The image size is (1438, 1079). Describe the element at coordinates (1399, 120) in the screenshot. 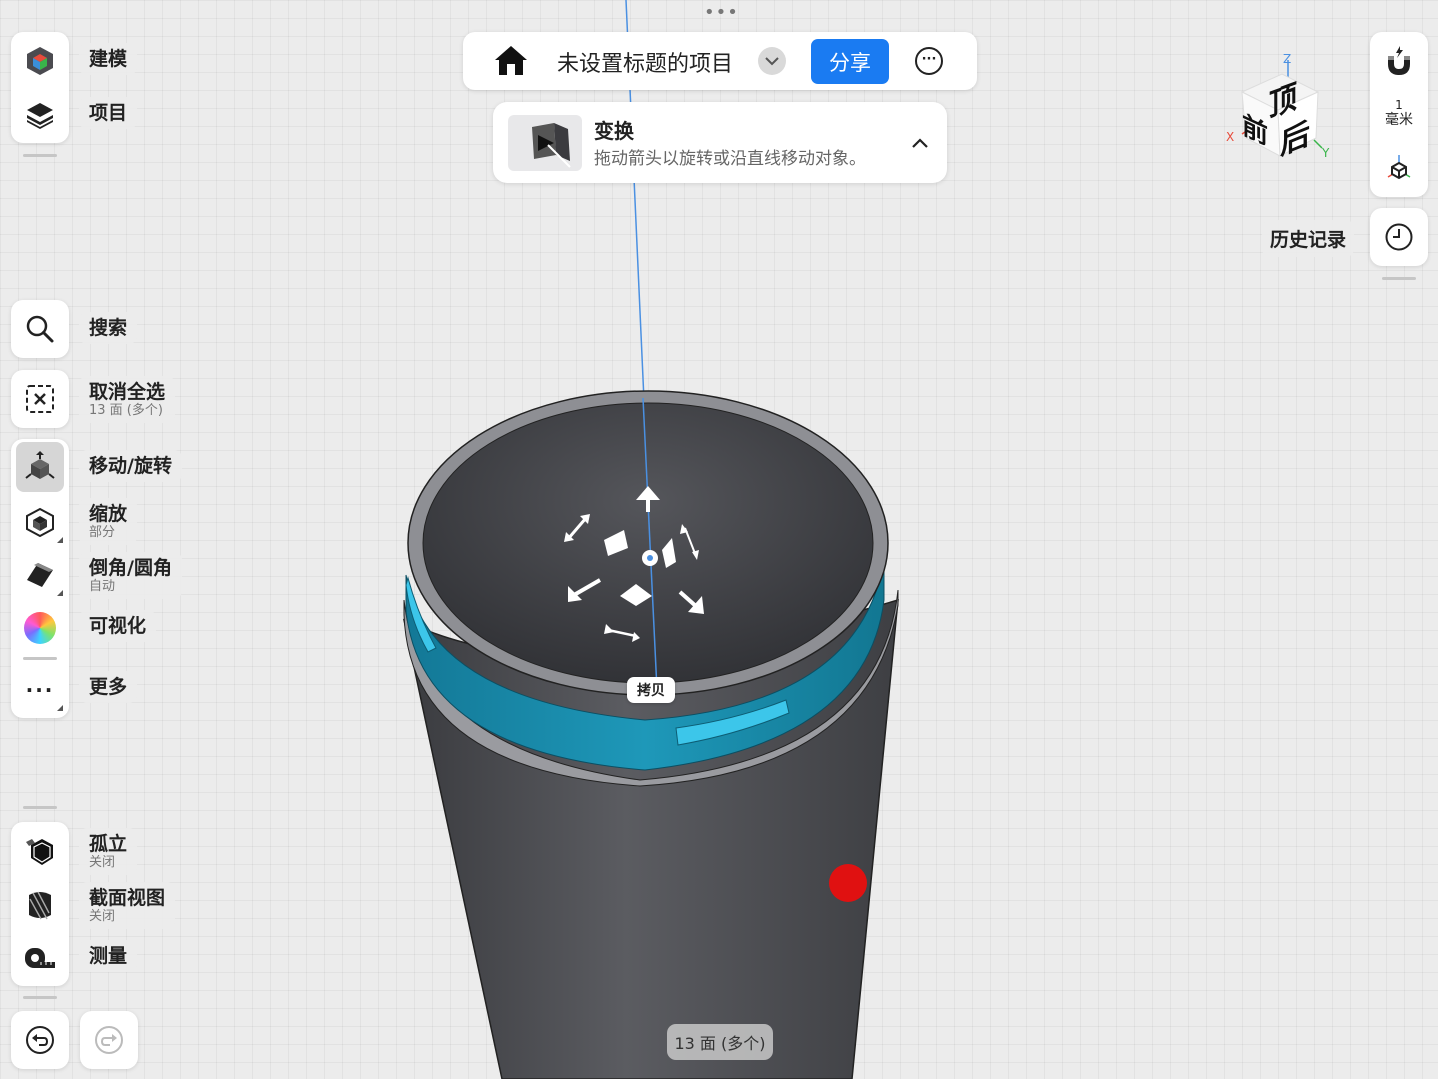

I see `grid-size-unit: 毫米` at that location.